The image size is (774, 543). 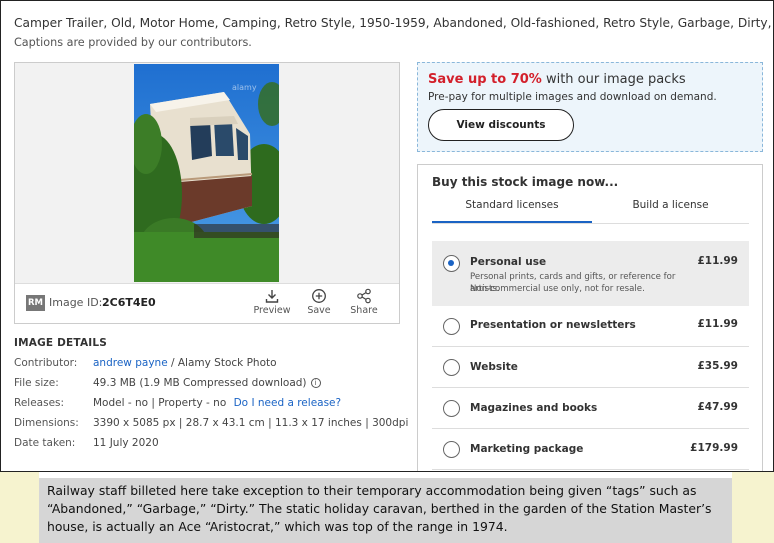 I want to click on preview-button: Preview, so click(x=272, y=305).